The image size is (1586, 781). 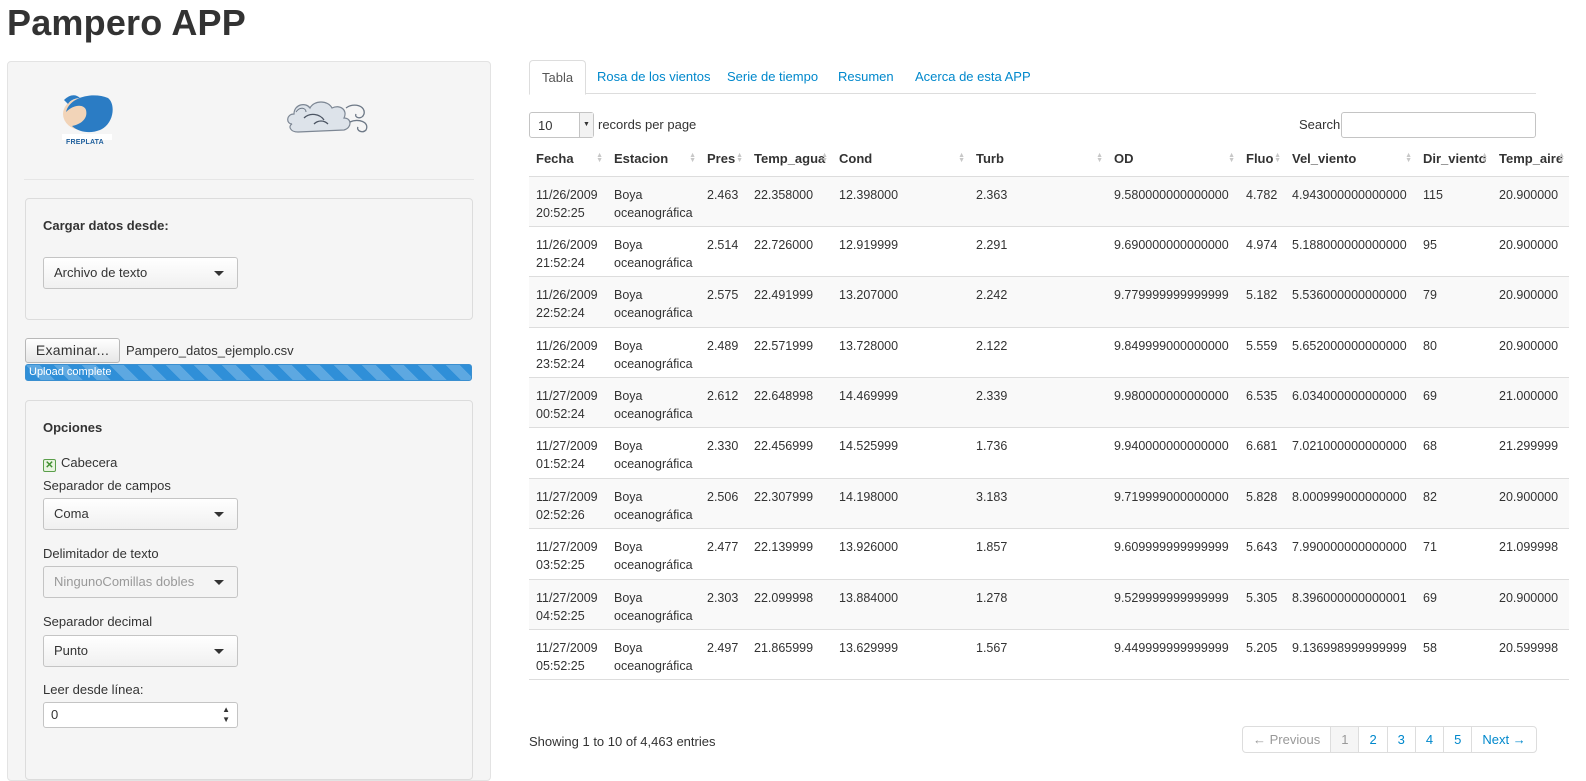 I want to click on filter-cell: Vel_viento, so click(x=1350, y=680).